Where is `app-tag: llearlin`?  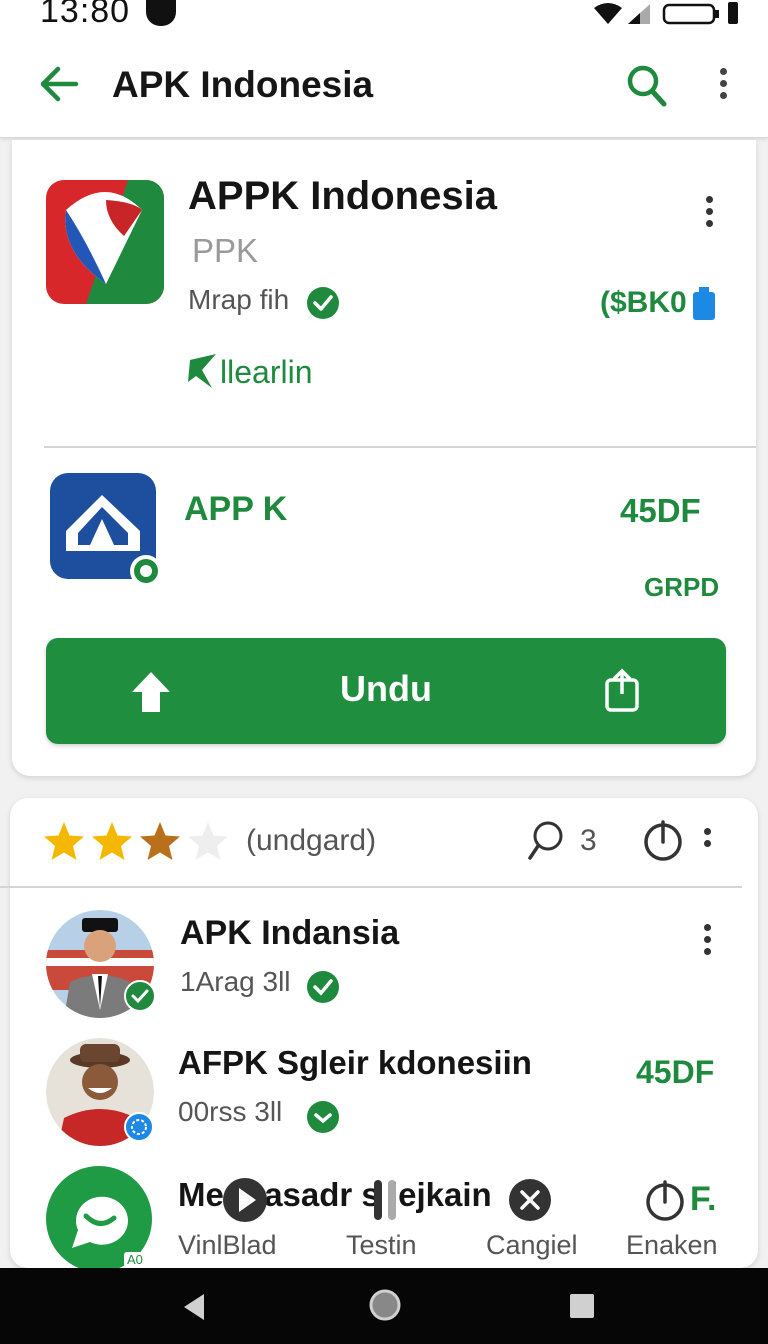
app-tag: llearlin is located at coordinates (266, 372).